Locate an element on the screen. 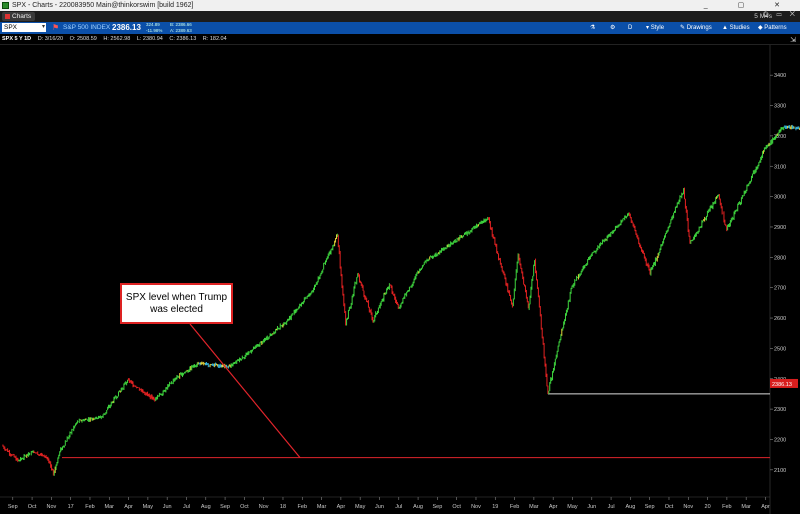 The image size is (800, 514). flask-icon: ⚗ is located at coordinates (592, 28).